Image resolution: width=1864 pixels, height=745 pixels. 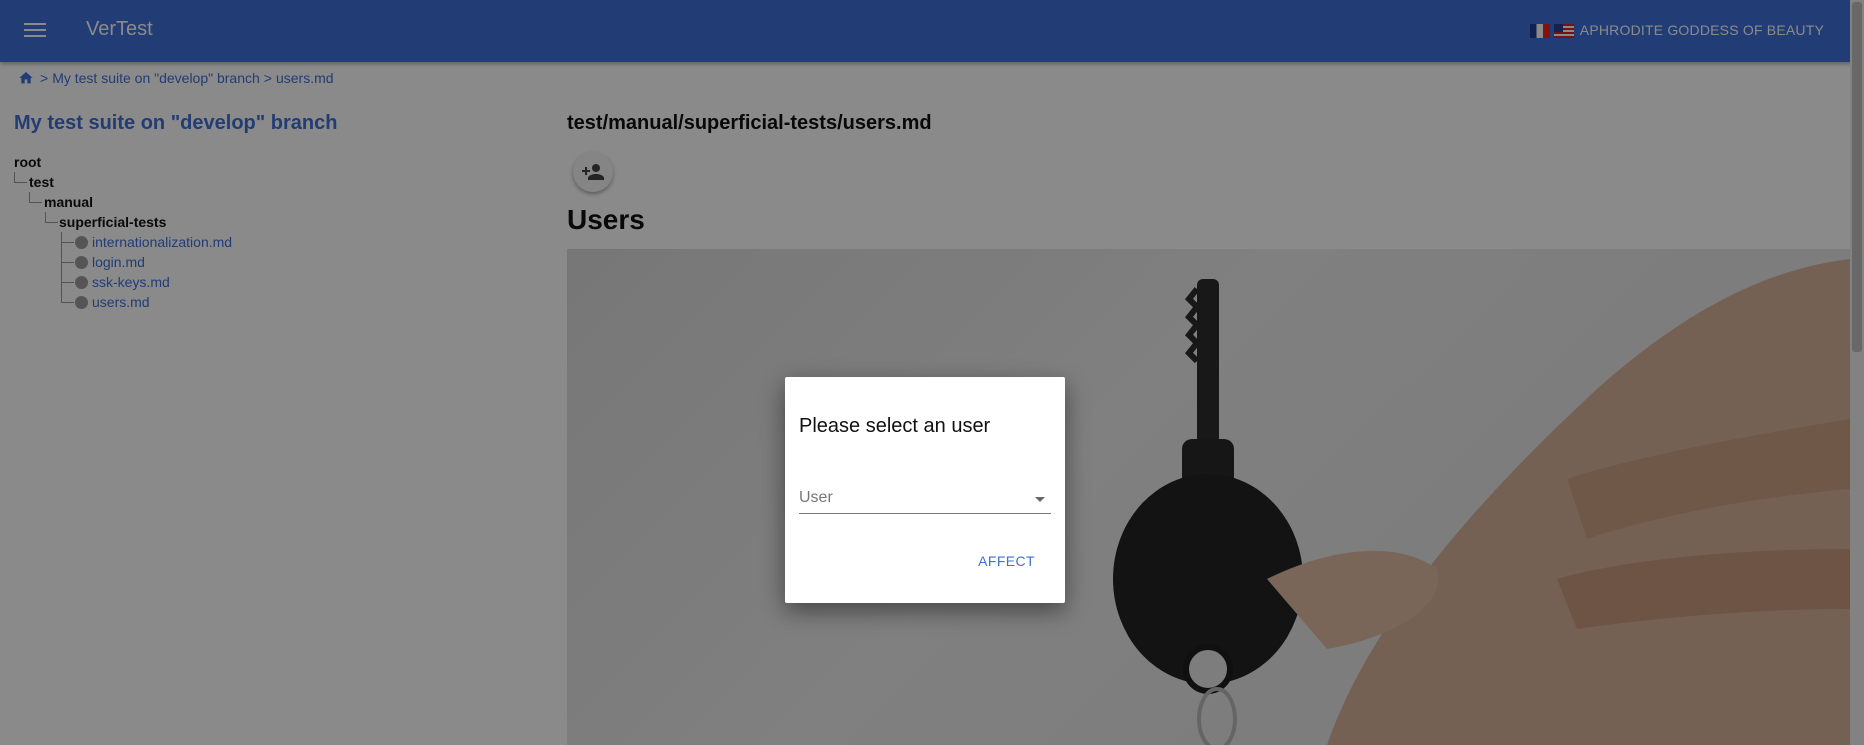 I want to click on affect-button: AFFECT, so click(x=1006, y=561).